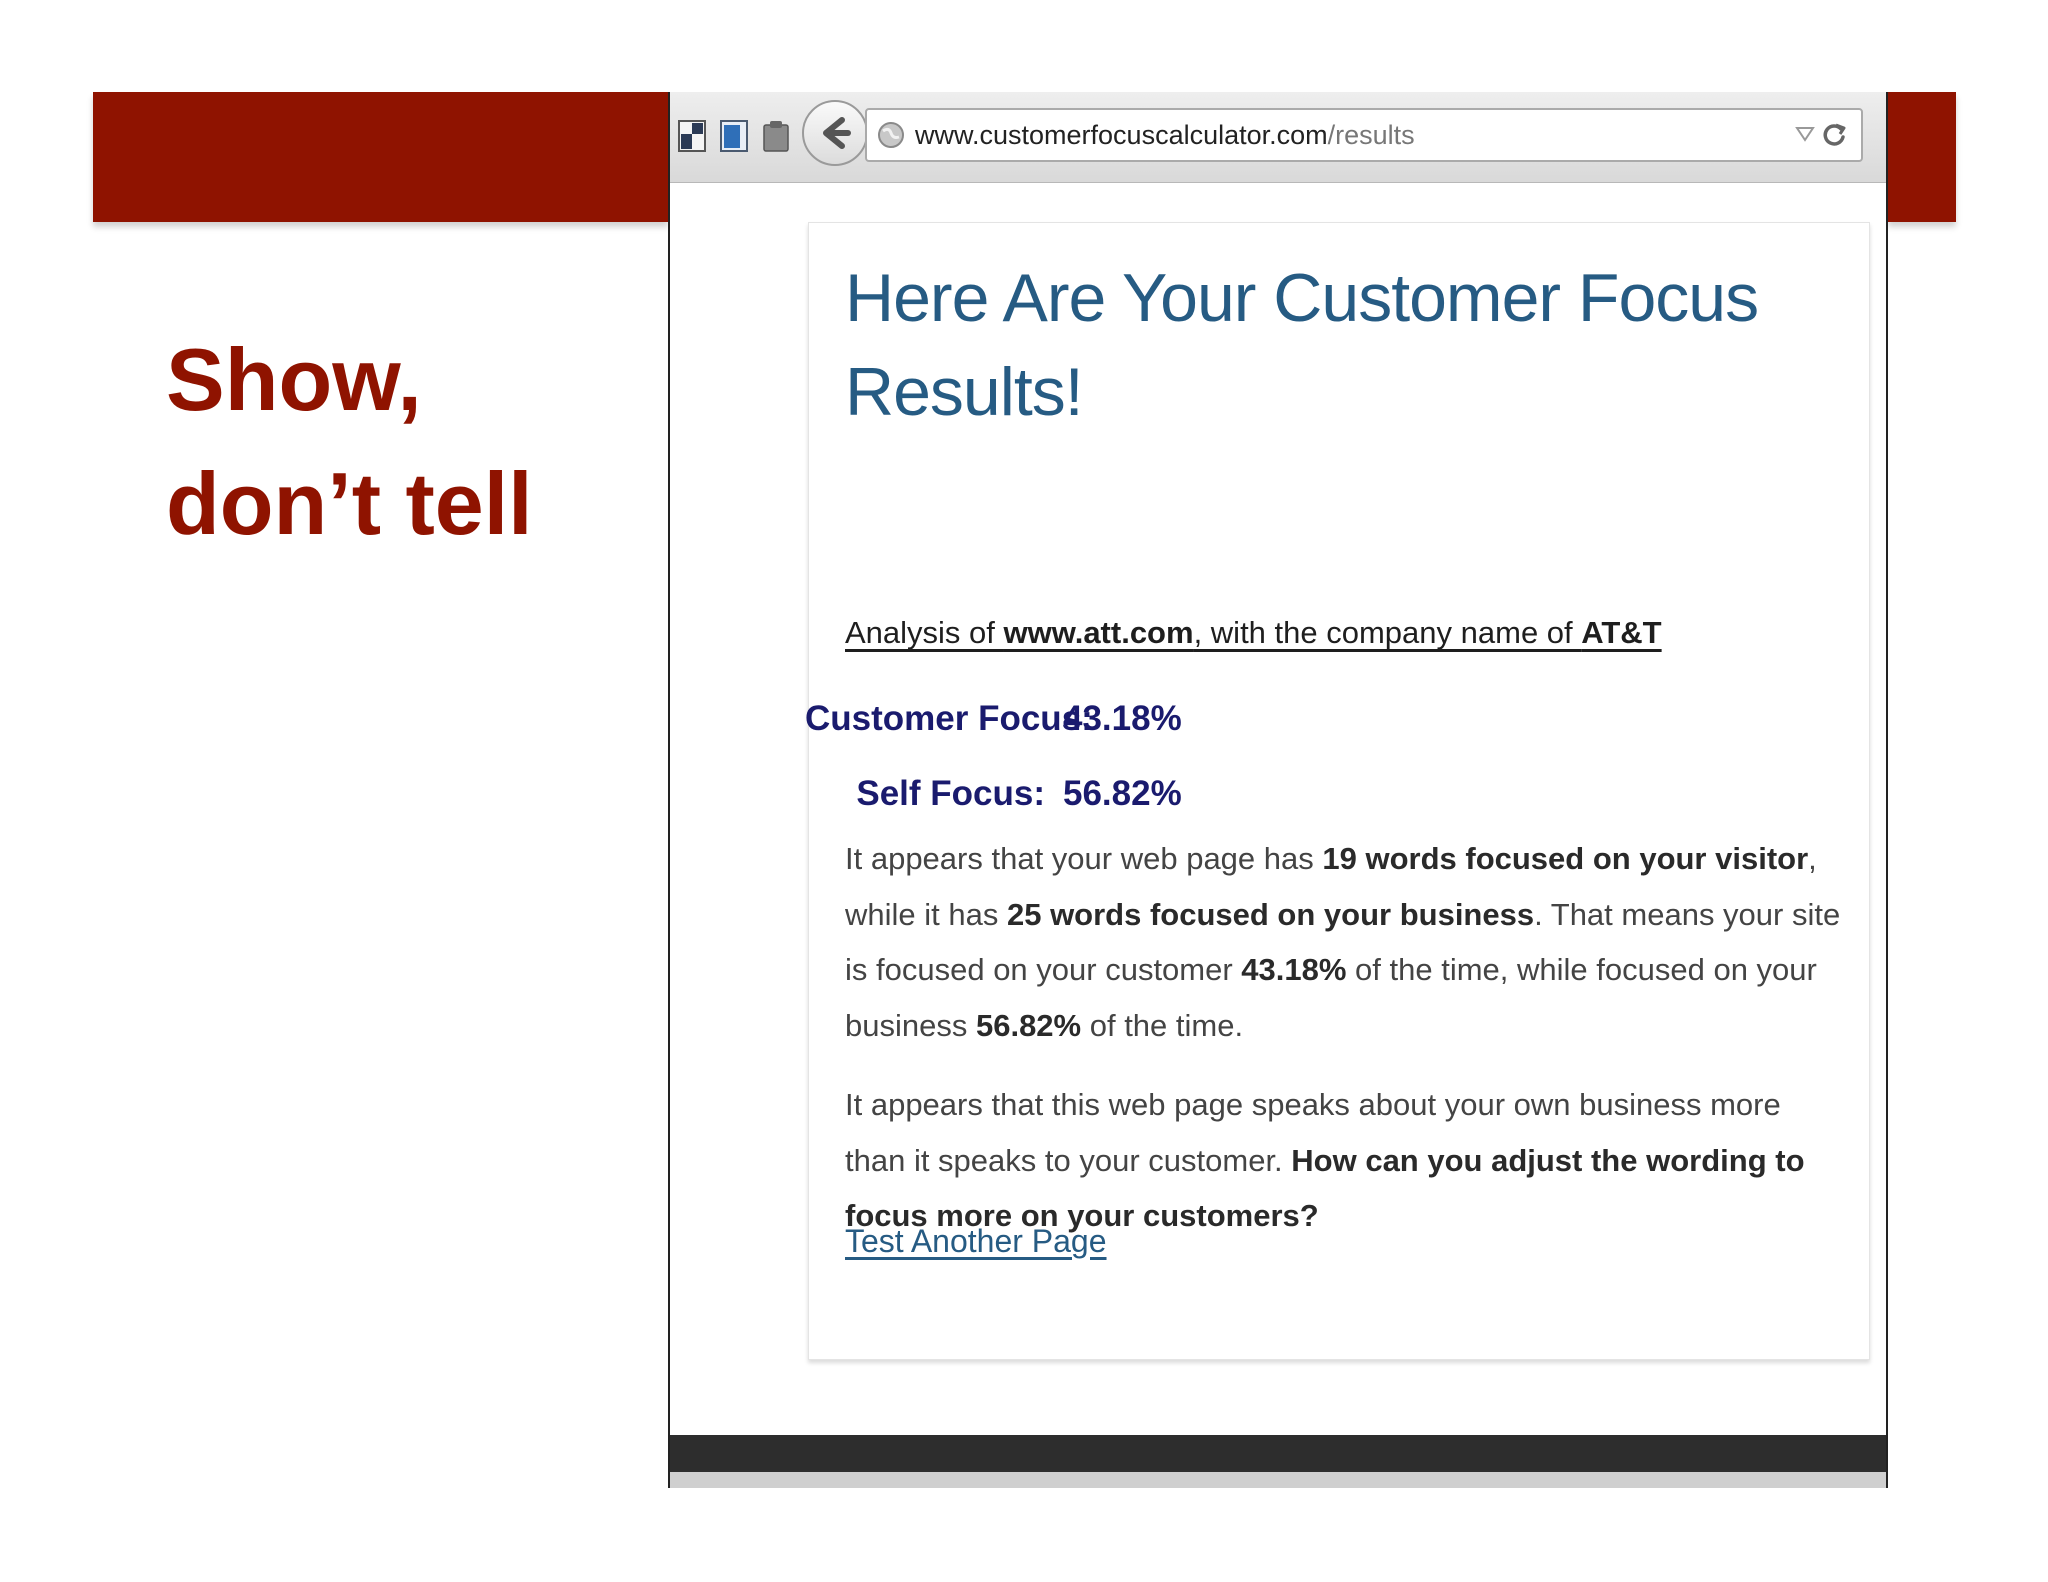  I want to click on customer-focus-value: 43.18%, so click(1122, 718).